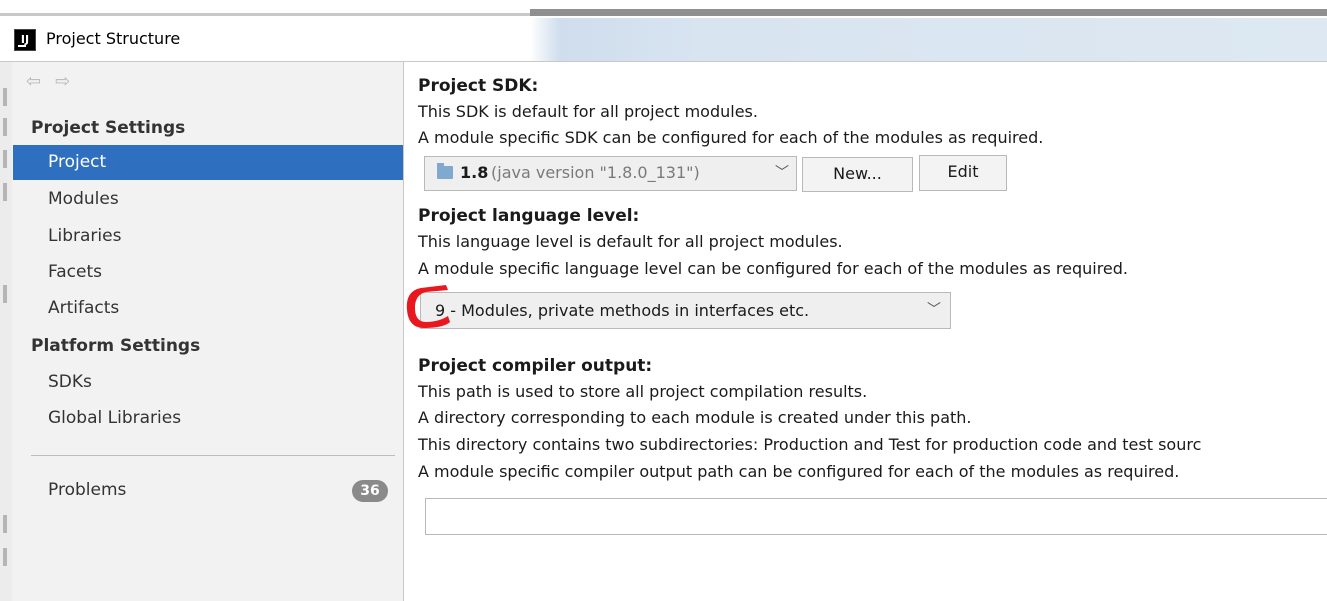 This screenshot has width=1327, height=601. What do you see at coordinates (208, 272) in the screenshot?
I see `sidebar-item-facets: Facets` at bounding box center [208, 272].